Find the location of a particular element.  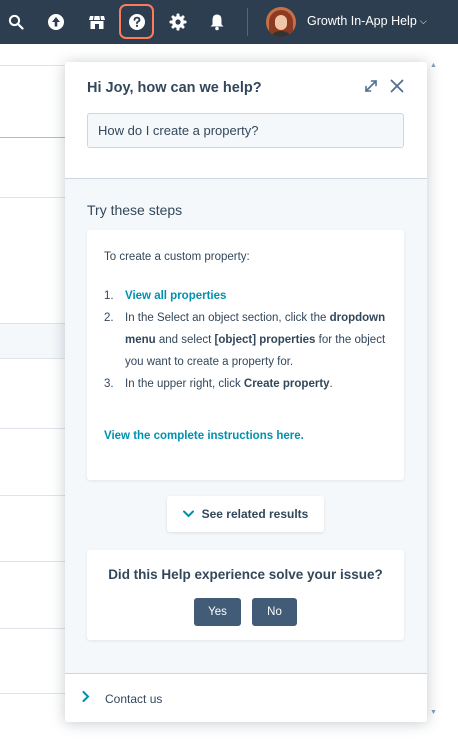

help-panel-header: Hi Joy, how can we help? is located at coordinates (246, 120).